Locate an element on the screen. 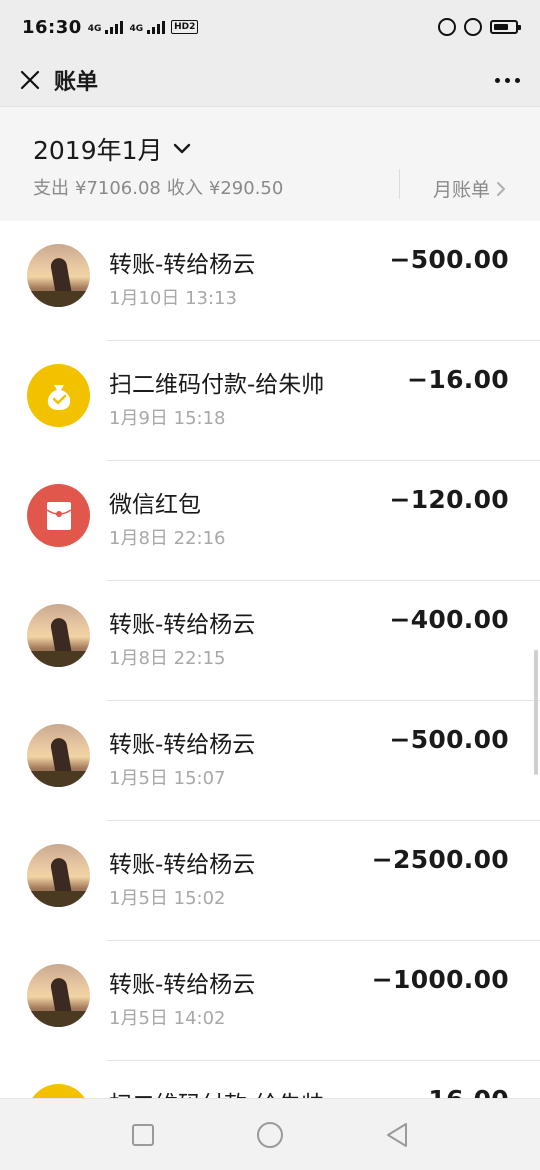 This screenshot has width=540, height=1170. recents-button is located at coordinates (143, 1135).